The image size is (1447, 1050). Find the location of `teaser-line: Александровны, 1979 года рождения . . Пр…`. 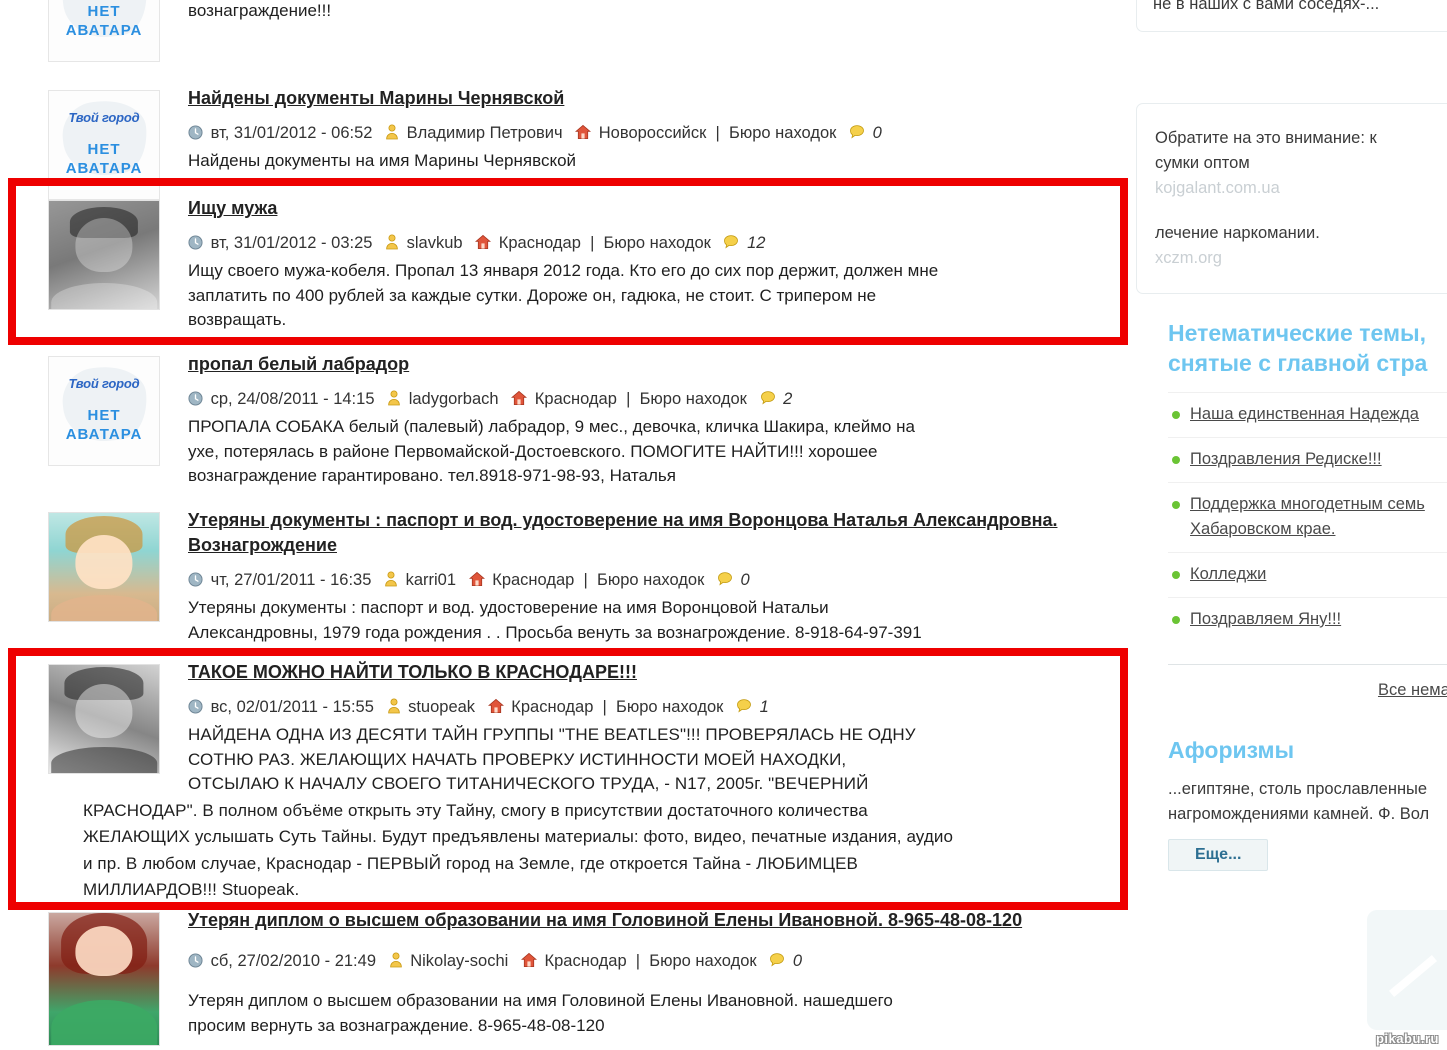

teaser-line: Александровны, 1979 года рождения . . Пр… is located at coordinates (555, 632).